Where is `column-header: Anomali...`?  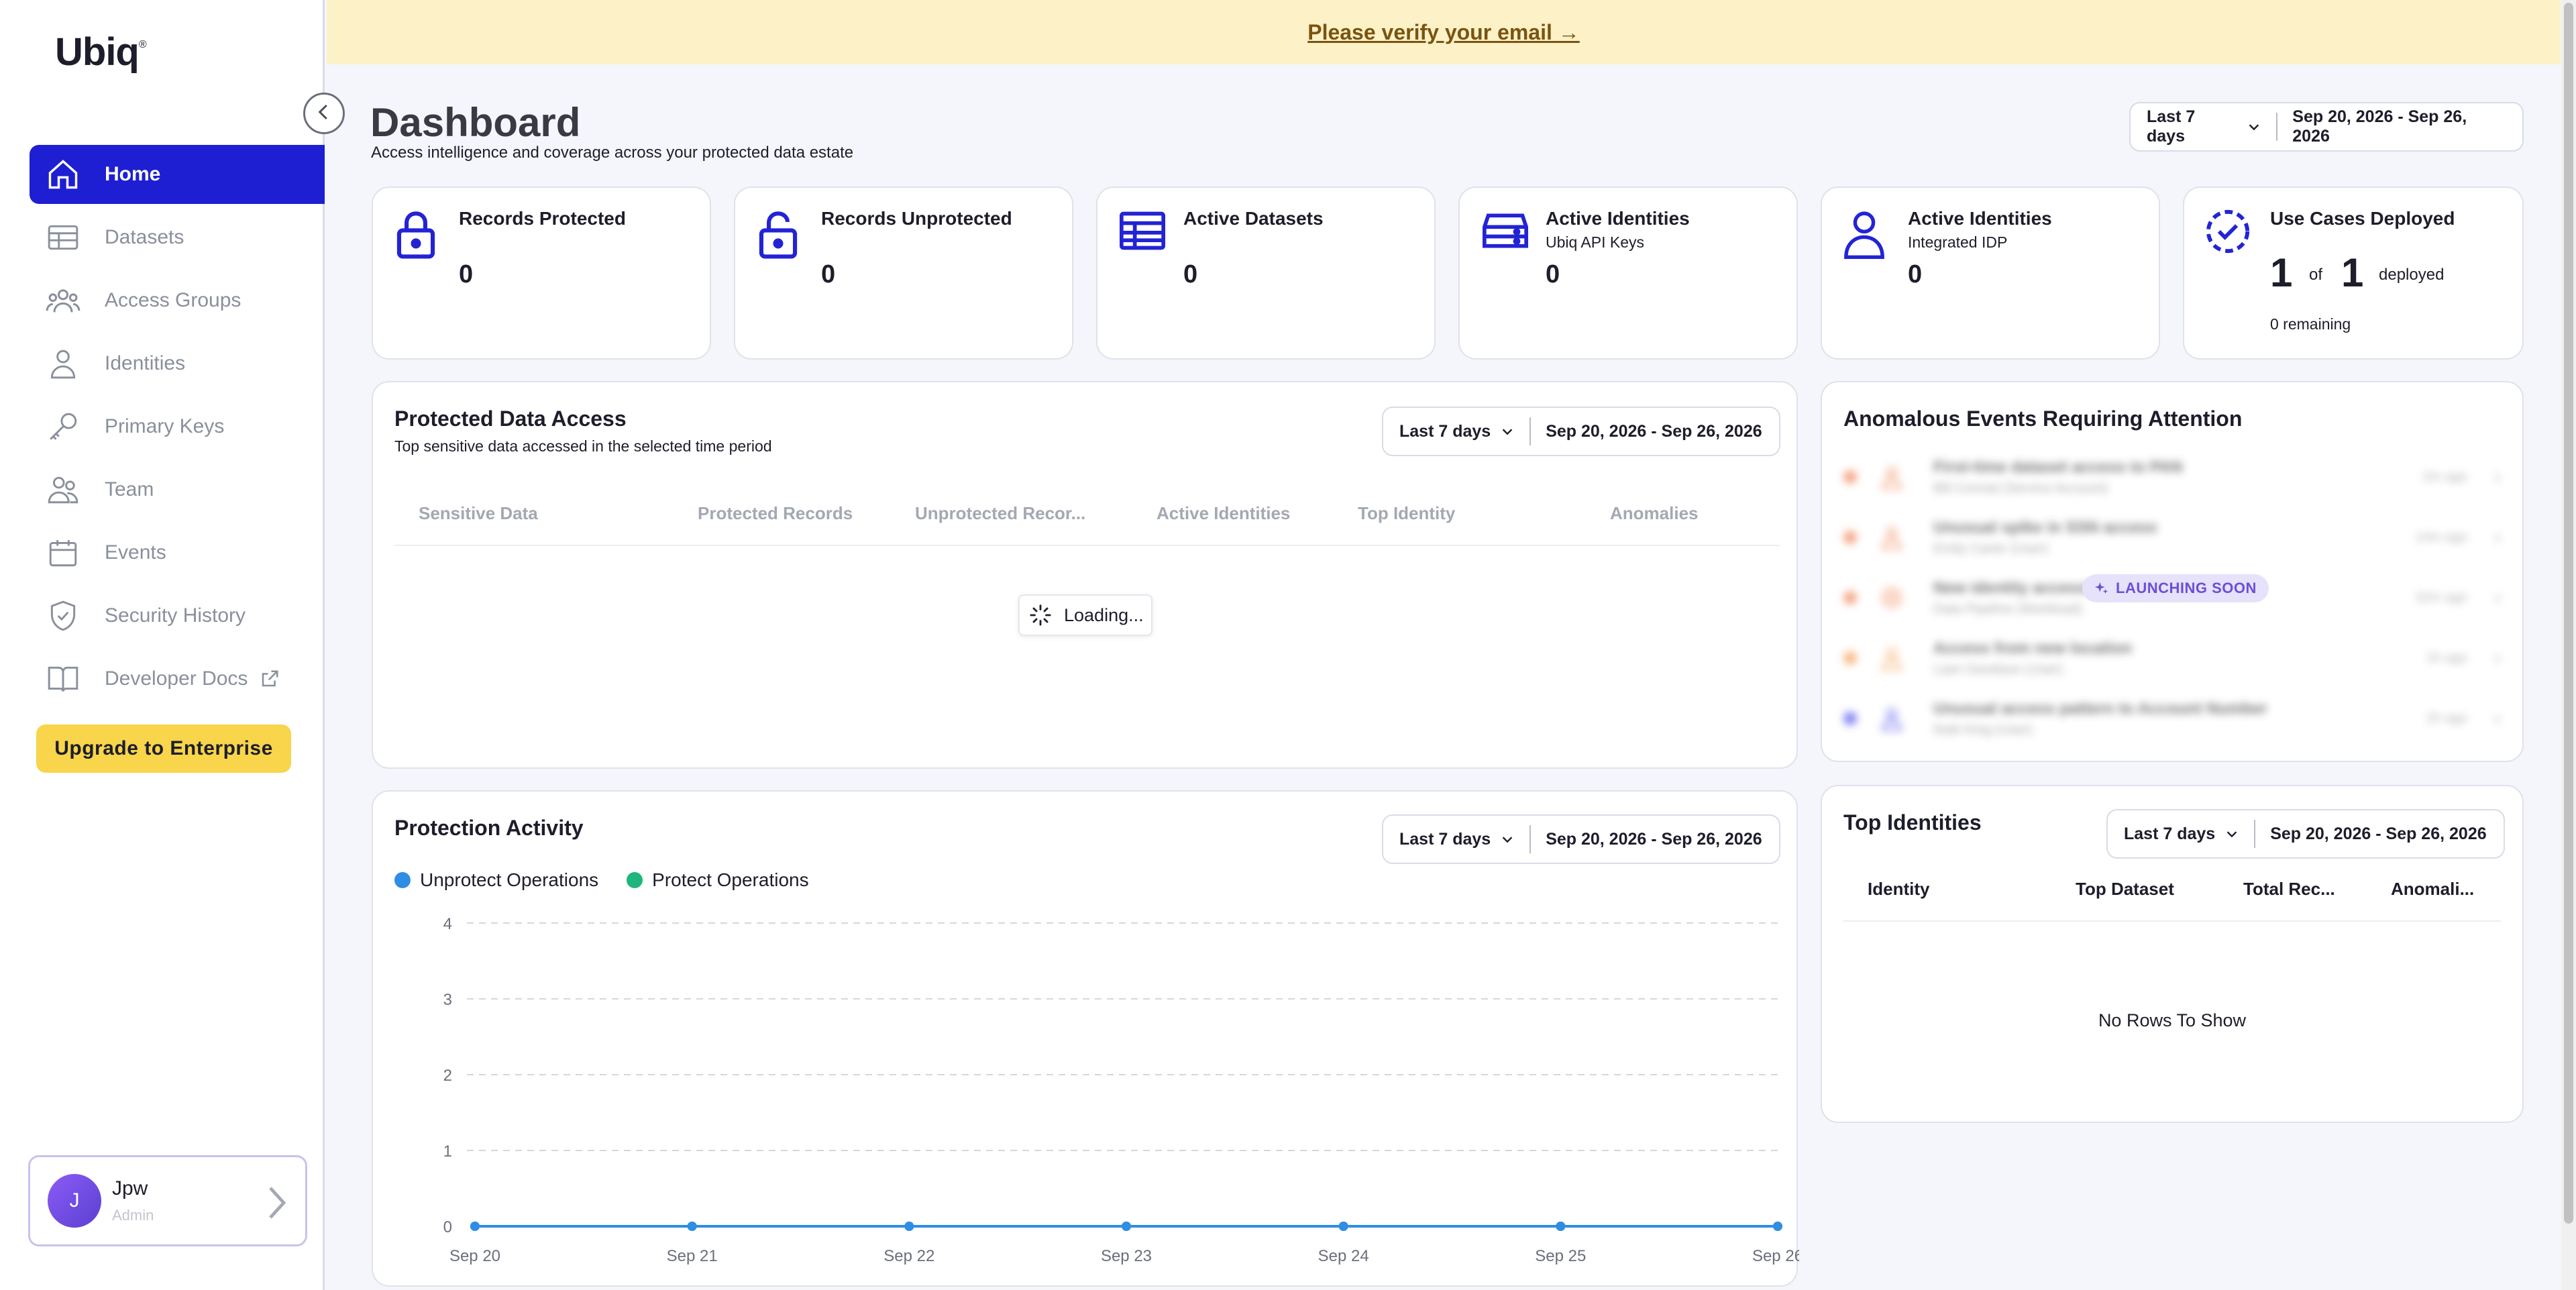 column-header: Anomali... is located at coordinates (2432, 889).